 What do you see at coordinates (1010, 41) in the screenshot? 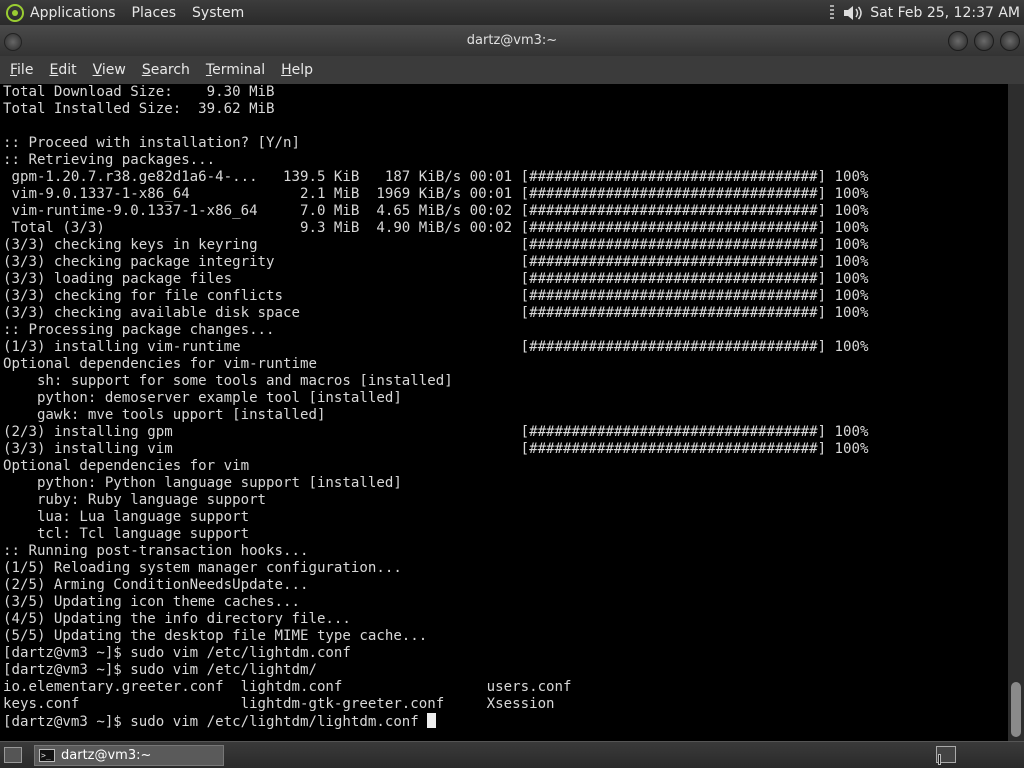
I see `close-button` at bounding box center [1010, 41].